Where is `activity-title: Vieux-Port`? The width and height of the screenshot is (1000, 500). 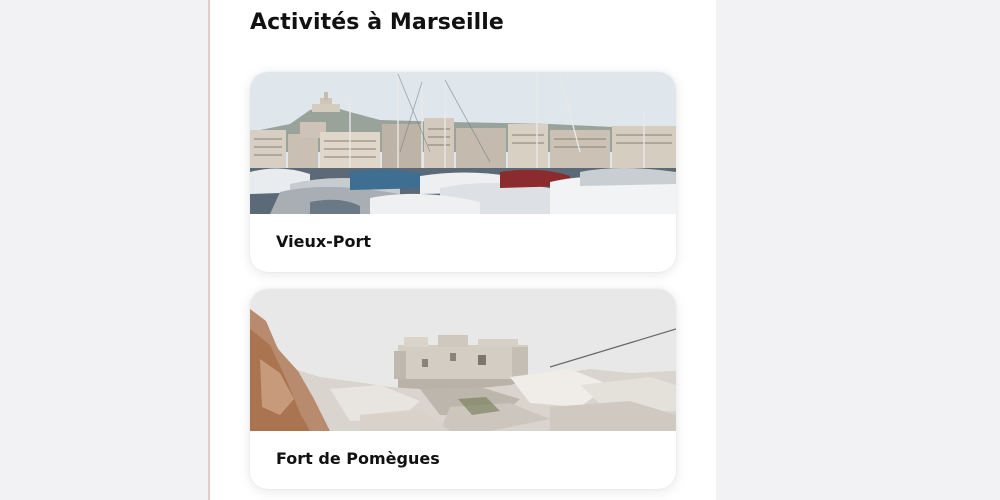 activity-title: Vieux-Port is located at coordinates (324, 241).